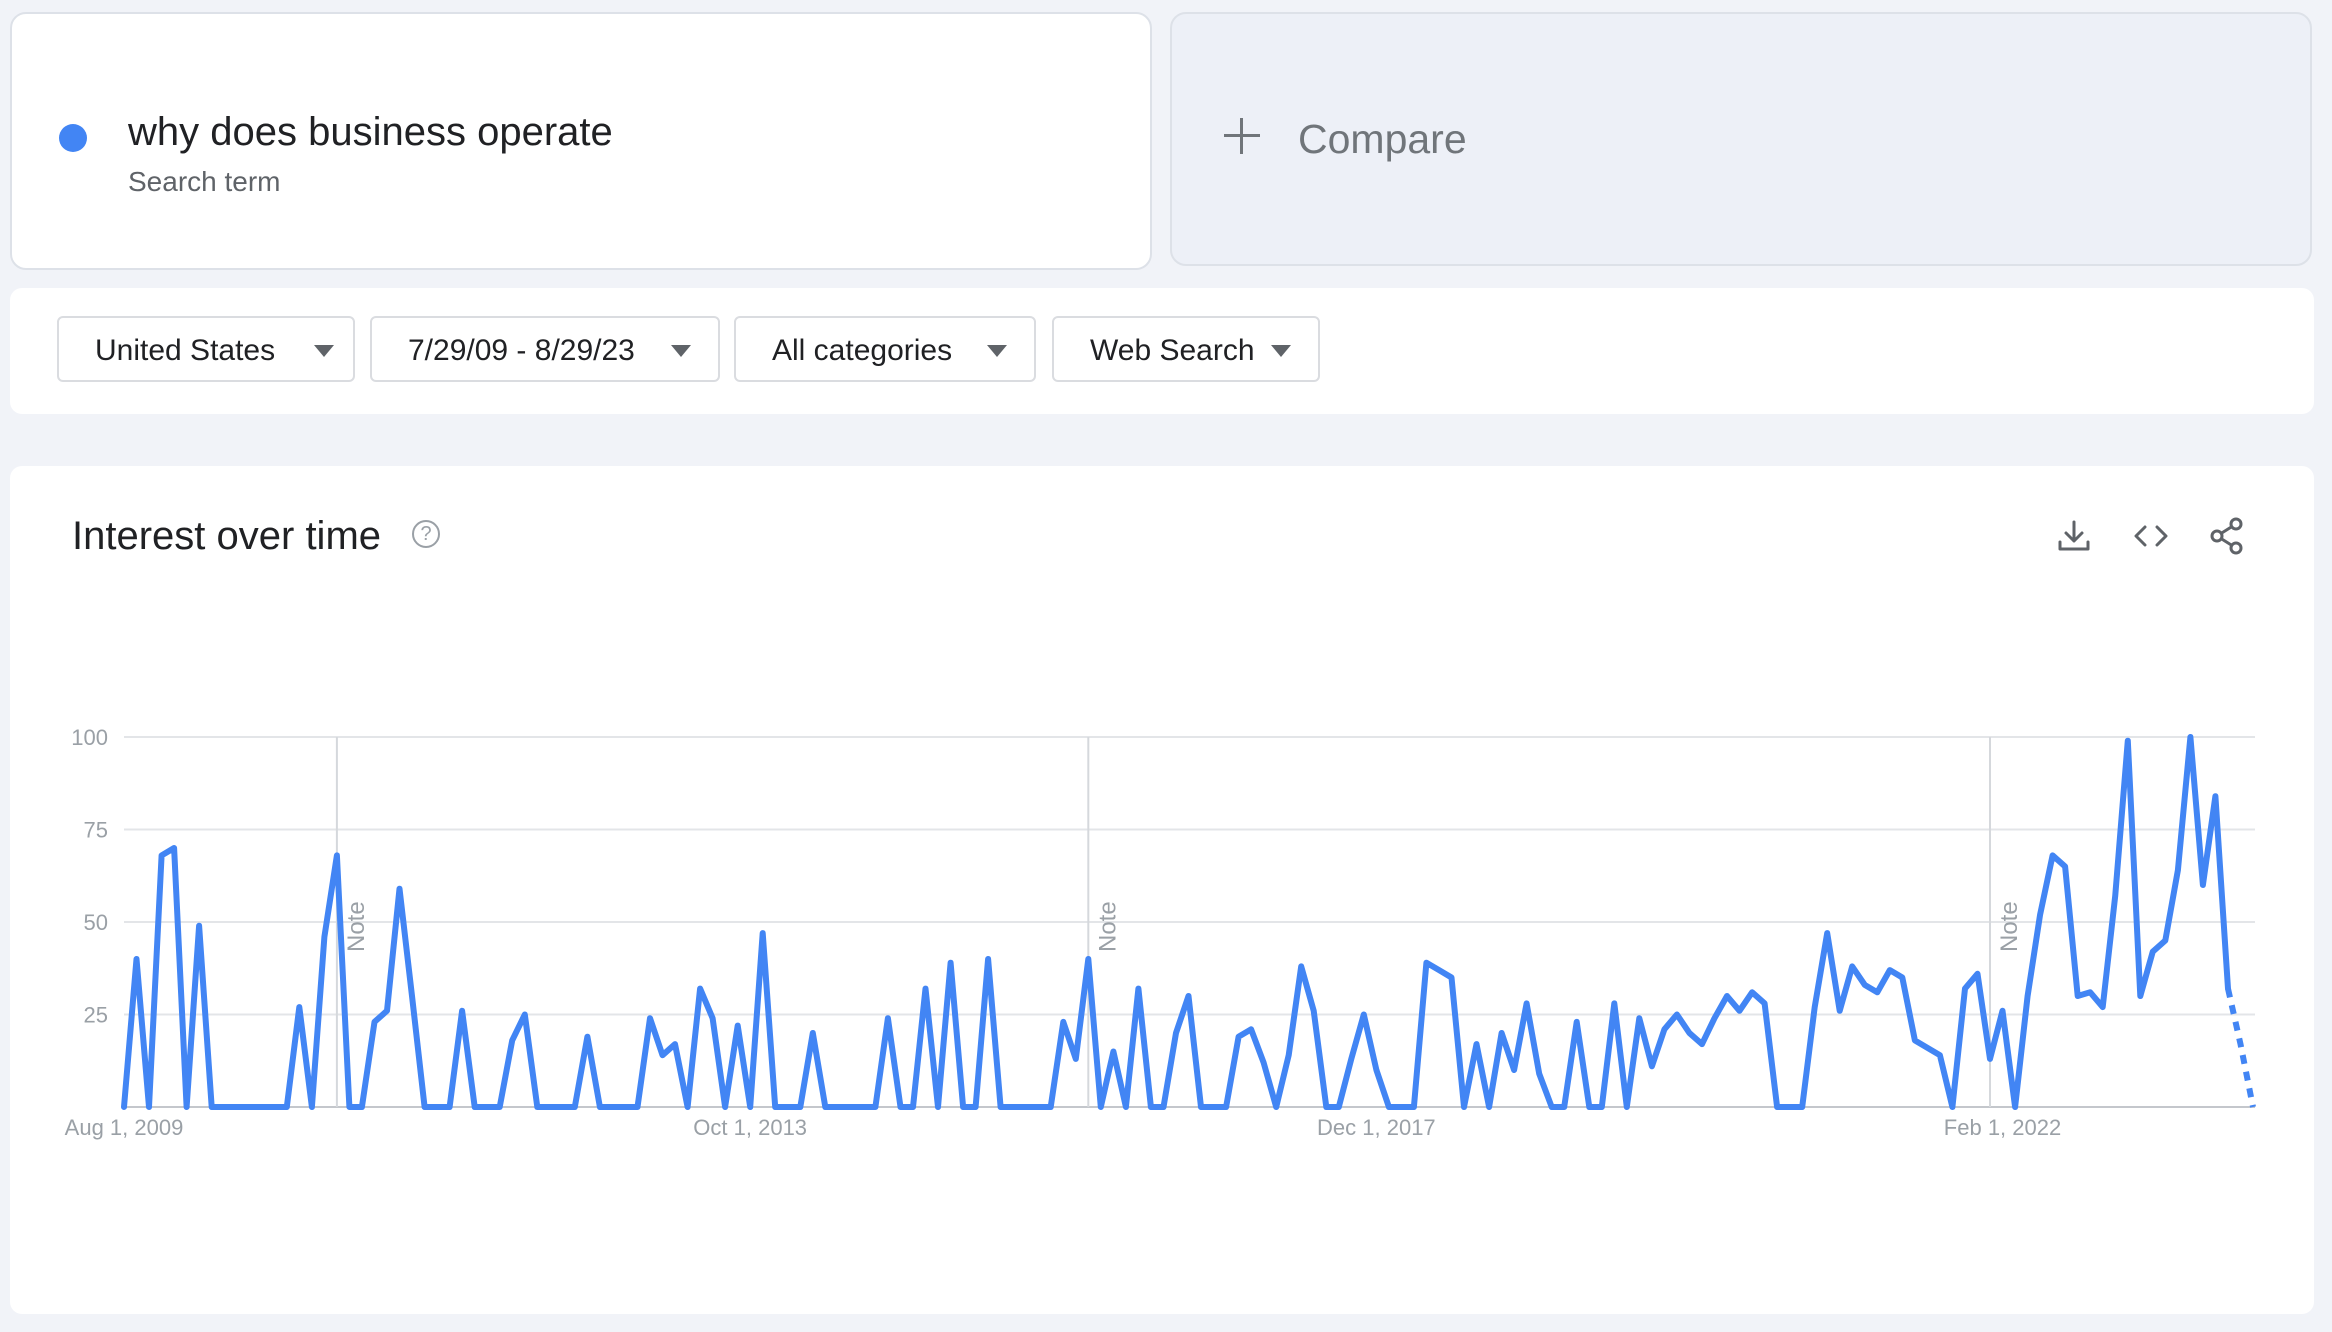 The height and width of the screenshot is (1332, 2332). I want to click on y-tick-label: 100, so click(89, 737).